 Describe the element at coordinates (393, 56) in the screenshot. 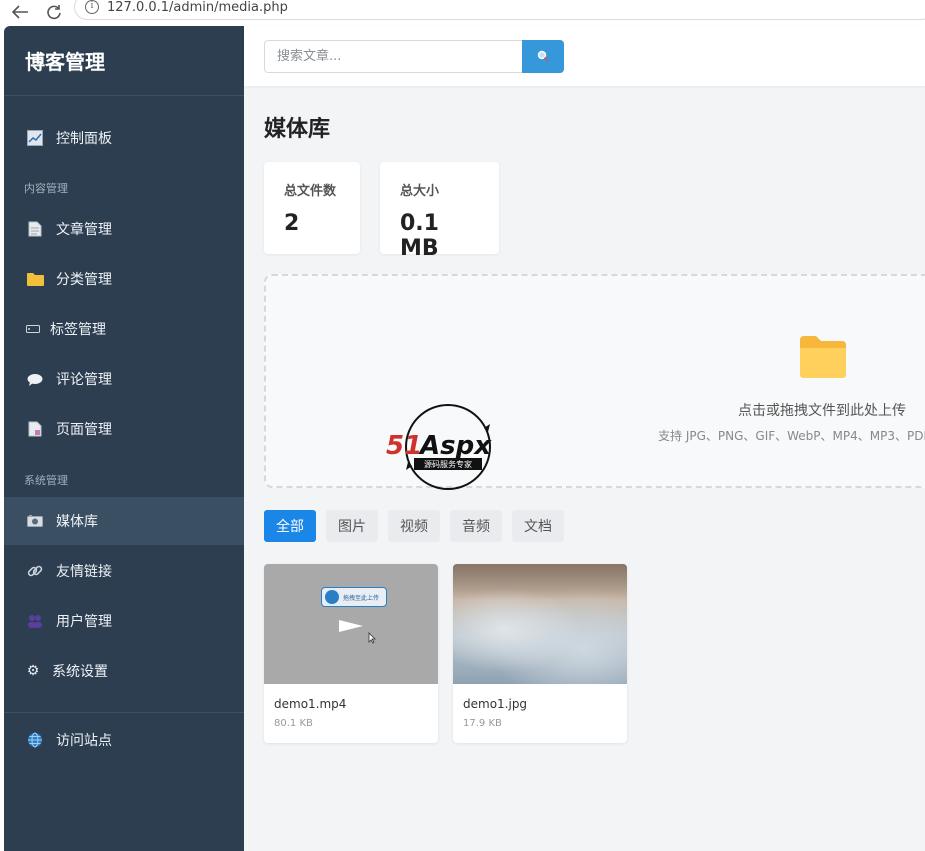

I see `search-input` at that location.